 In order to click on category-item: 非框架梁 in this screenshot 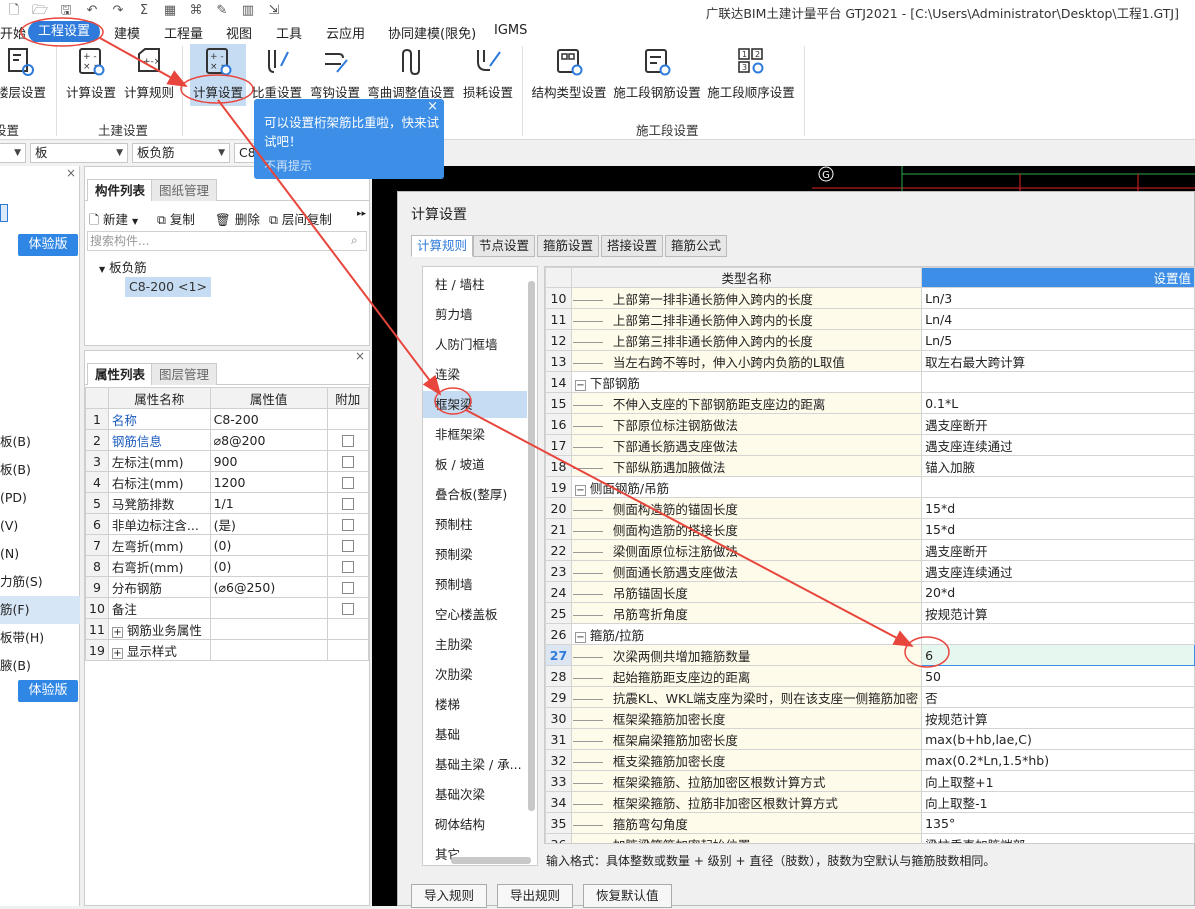, I will do `click(475, 434)`.